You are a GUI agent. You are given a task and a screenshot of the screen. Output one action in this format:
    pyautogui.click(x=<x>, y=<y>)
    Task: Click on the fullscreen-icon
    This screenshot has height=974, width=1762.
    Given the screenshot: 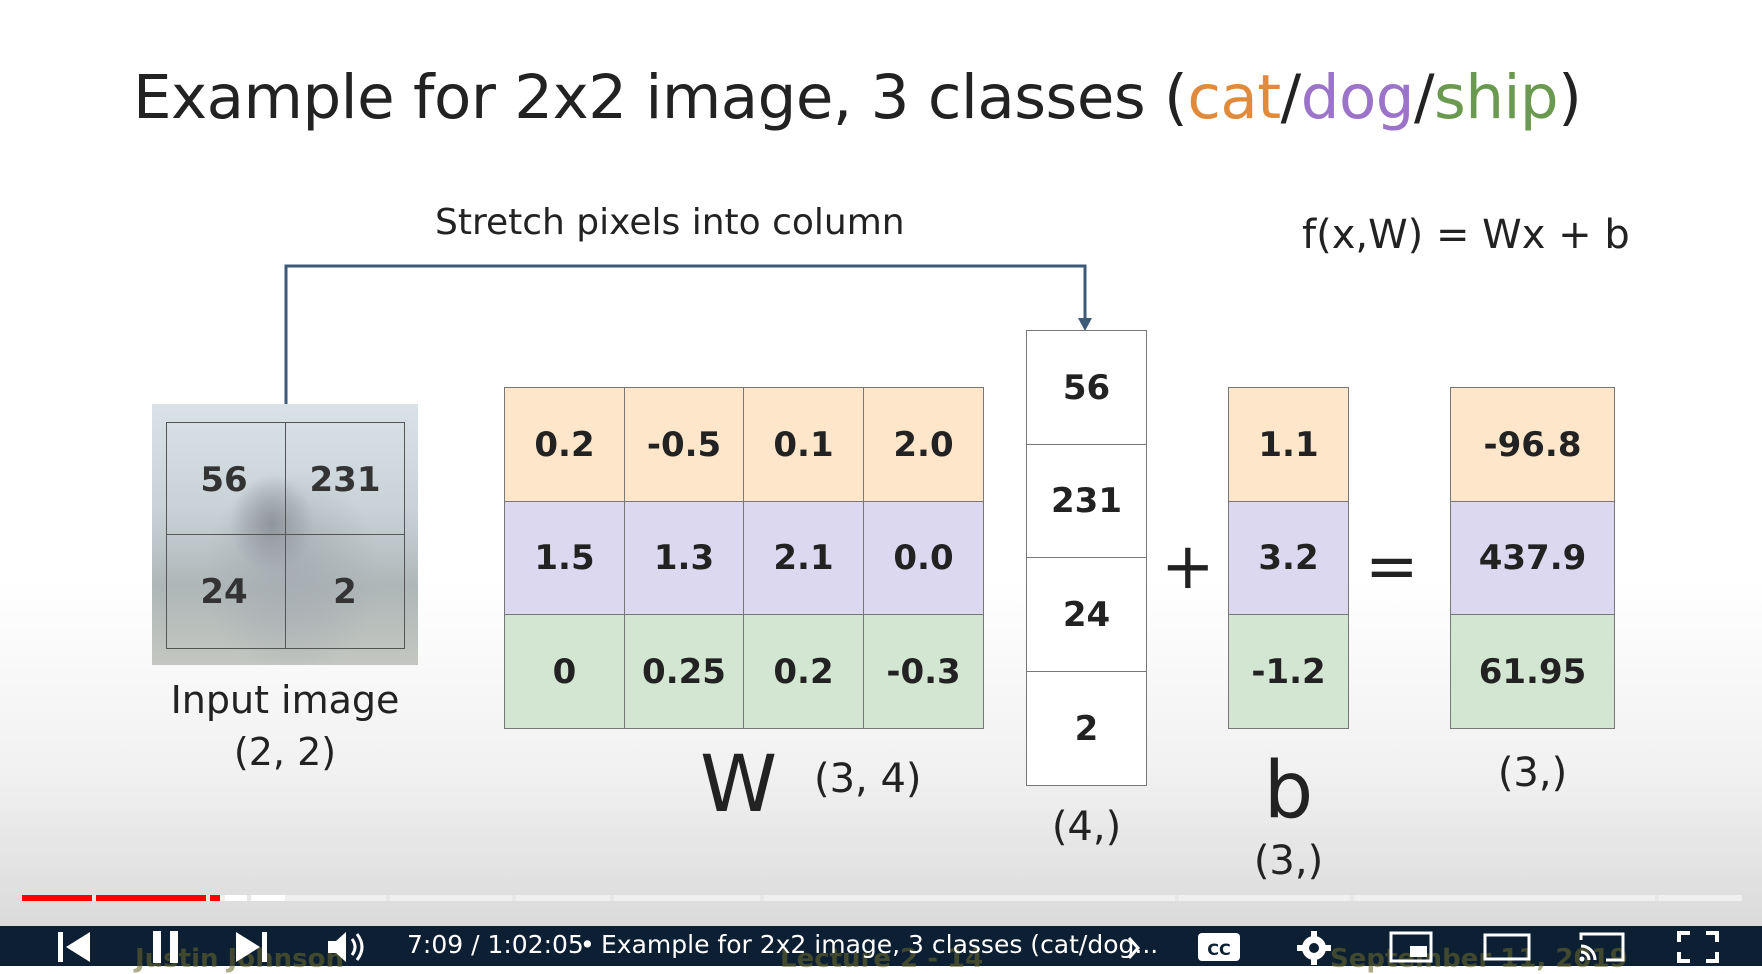 What is the action you would take?
    pyautogui.click(x=1698, y=947)
    